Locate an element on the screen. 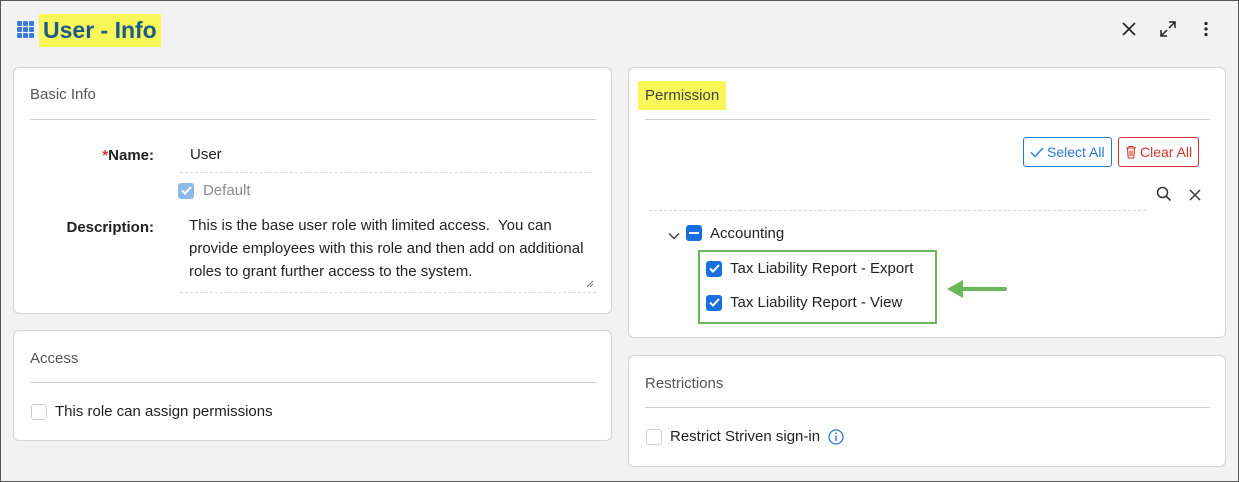 The height and width of the screenshot is (482, 1239). check-icon is located at coordinates (1037, 152).